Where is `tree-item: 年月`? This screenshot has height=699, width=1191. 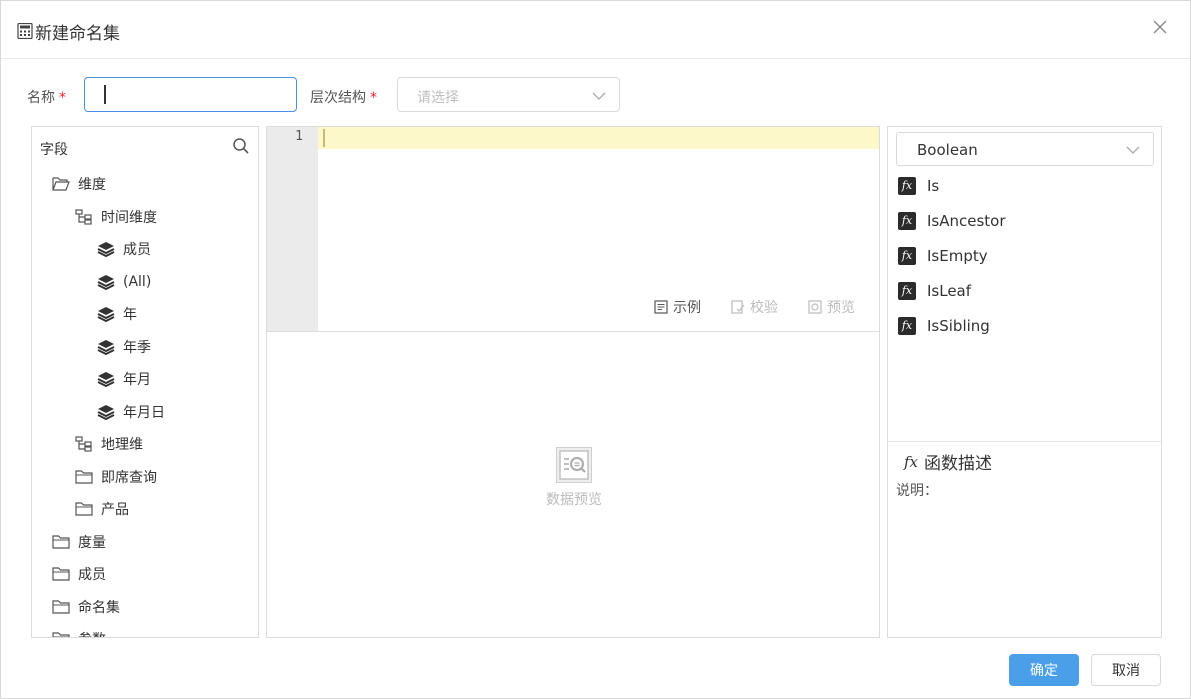
tree-item: 年月 is located at coordinates (124, 379).